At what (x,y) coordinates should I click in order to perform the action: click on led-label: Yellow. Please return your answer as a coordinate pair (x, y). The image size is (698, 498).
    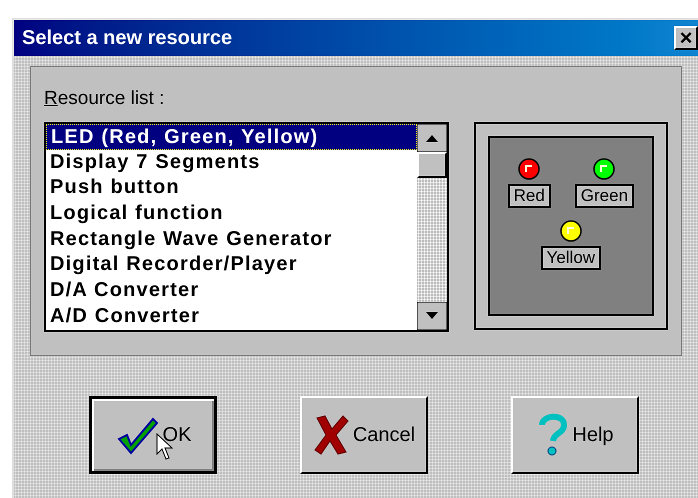
    Looking at the image, I should click on (571, 258).